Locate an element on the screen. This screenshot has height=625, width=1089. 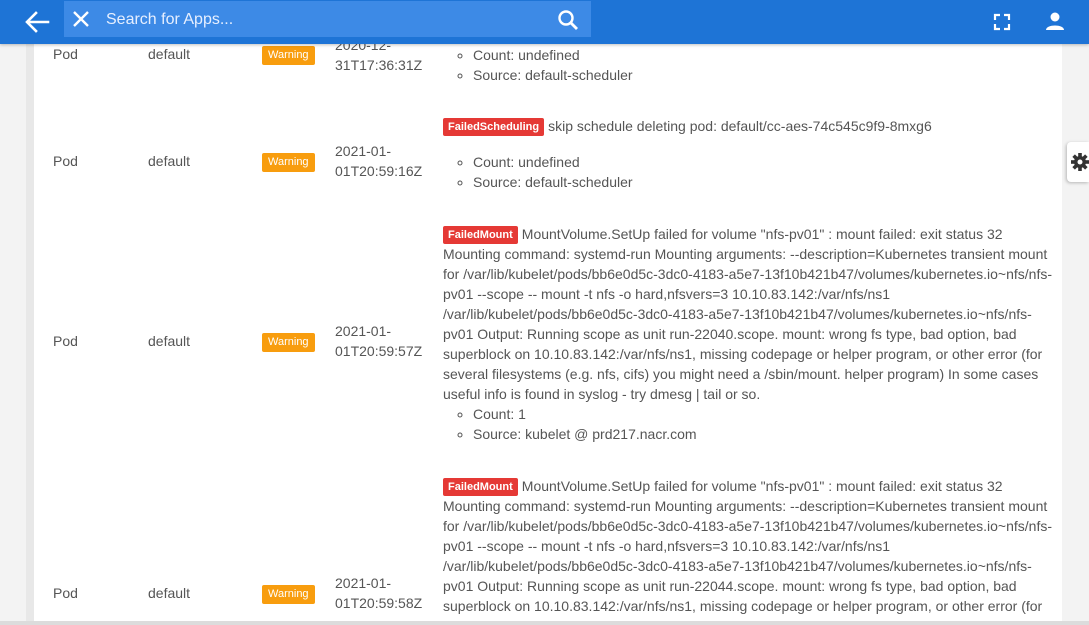
settings-drawer-toggle is located at coordinates (1078, 162).